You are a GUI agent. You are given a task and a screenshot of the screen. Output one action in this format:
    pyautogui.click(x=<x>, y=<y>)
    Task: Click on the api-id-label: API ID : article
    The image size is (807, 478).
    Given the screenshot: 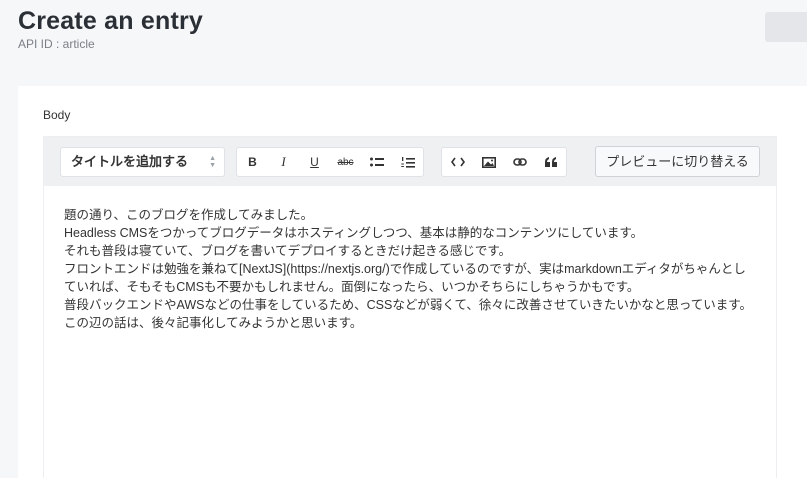 What is the action you would take?
    pyautogui.click(x=56, y=44)
    